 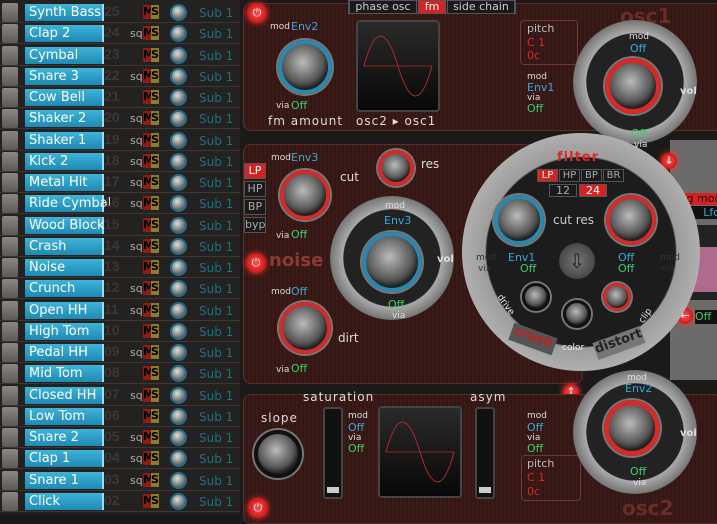 I want to click on sound-row: Crash 14 sq M S Sub 1, so click(x=120, y=246).